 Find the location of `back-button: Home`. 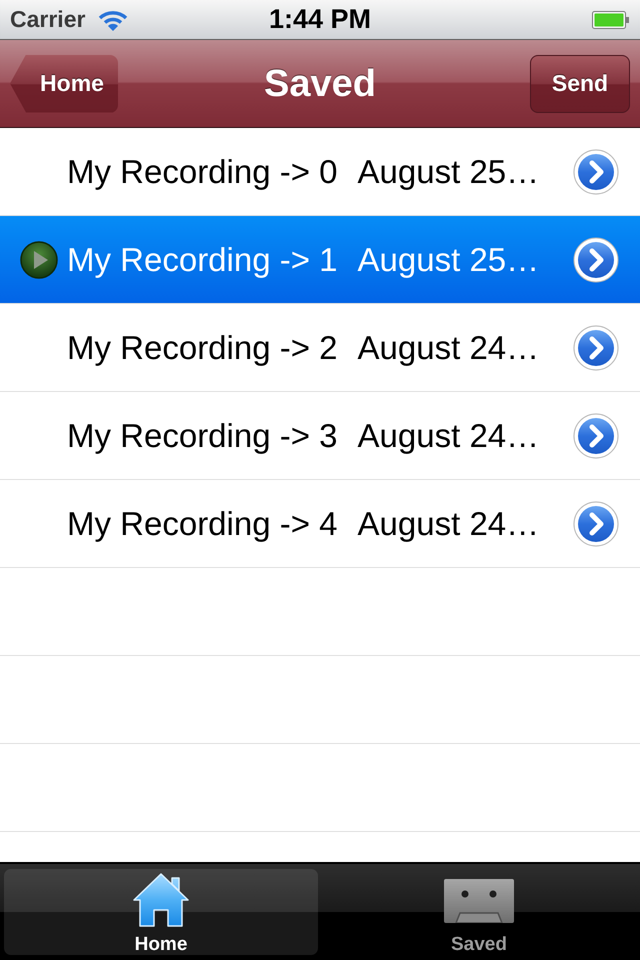

back-button: Home is located at coordinates (64, 83).